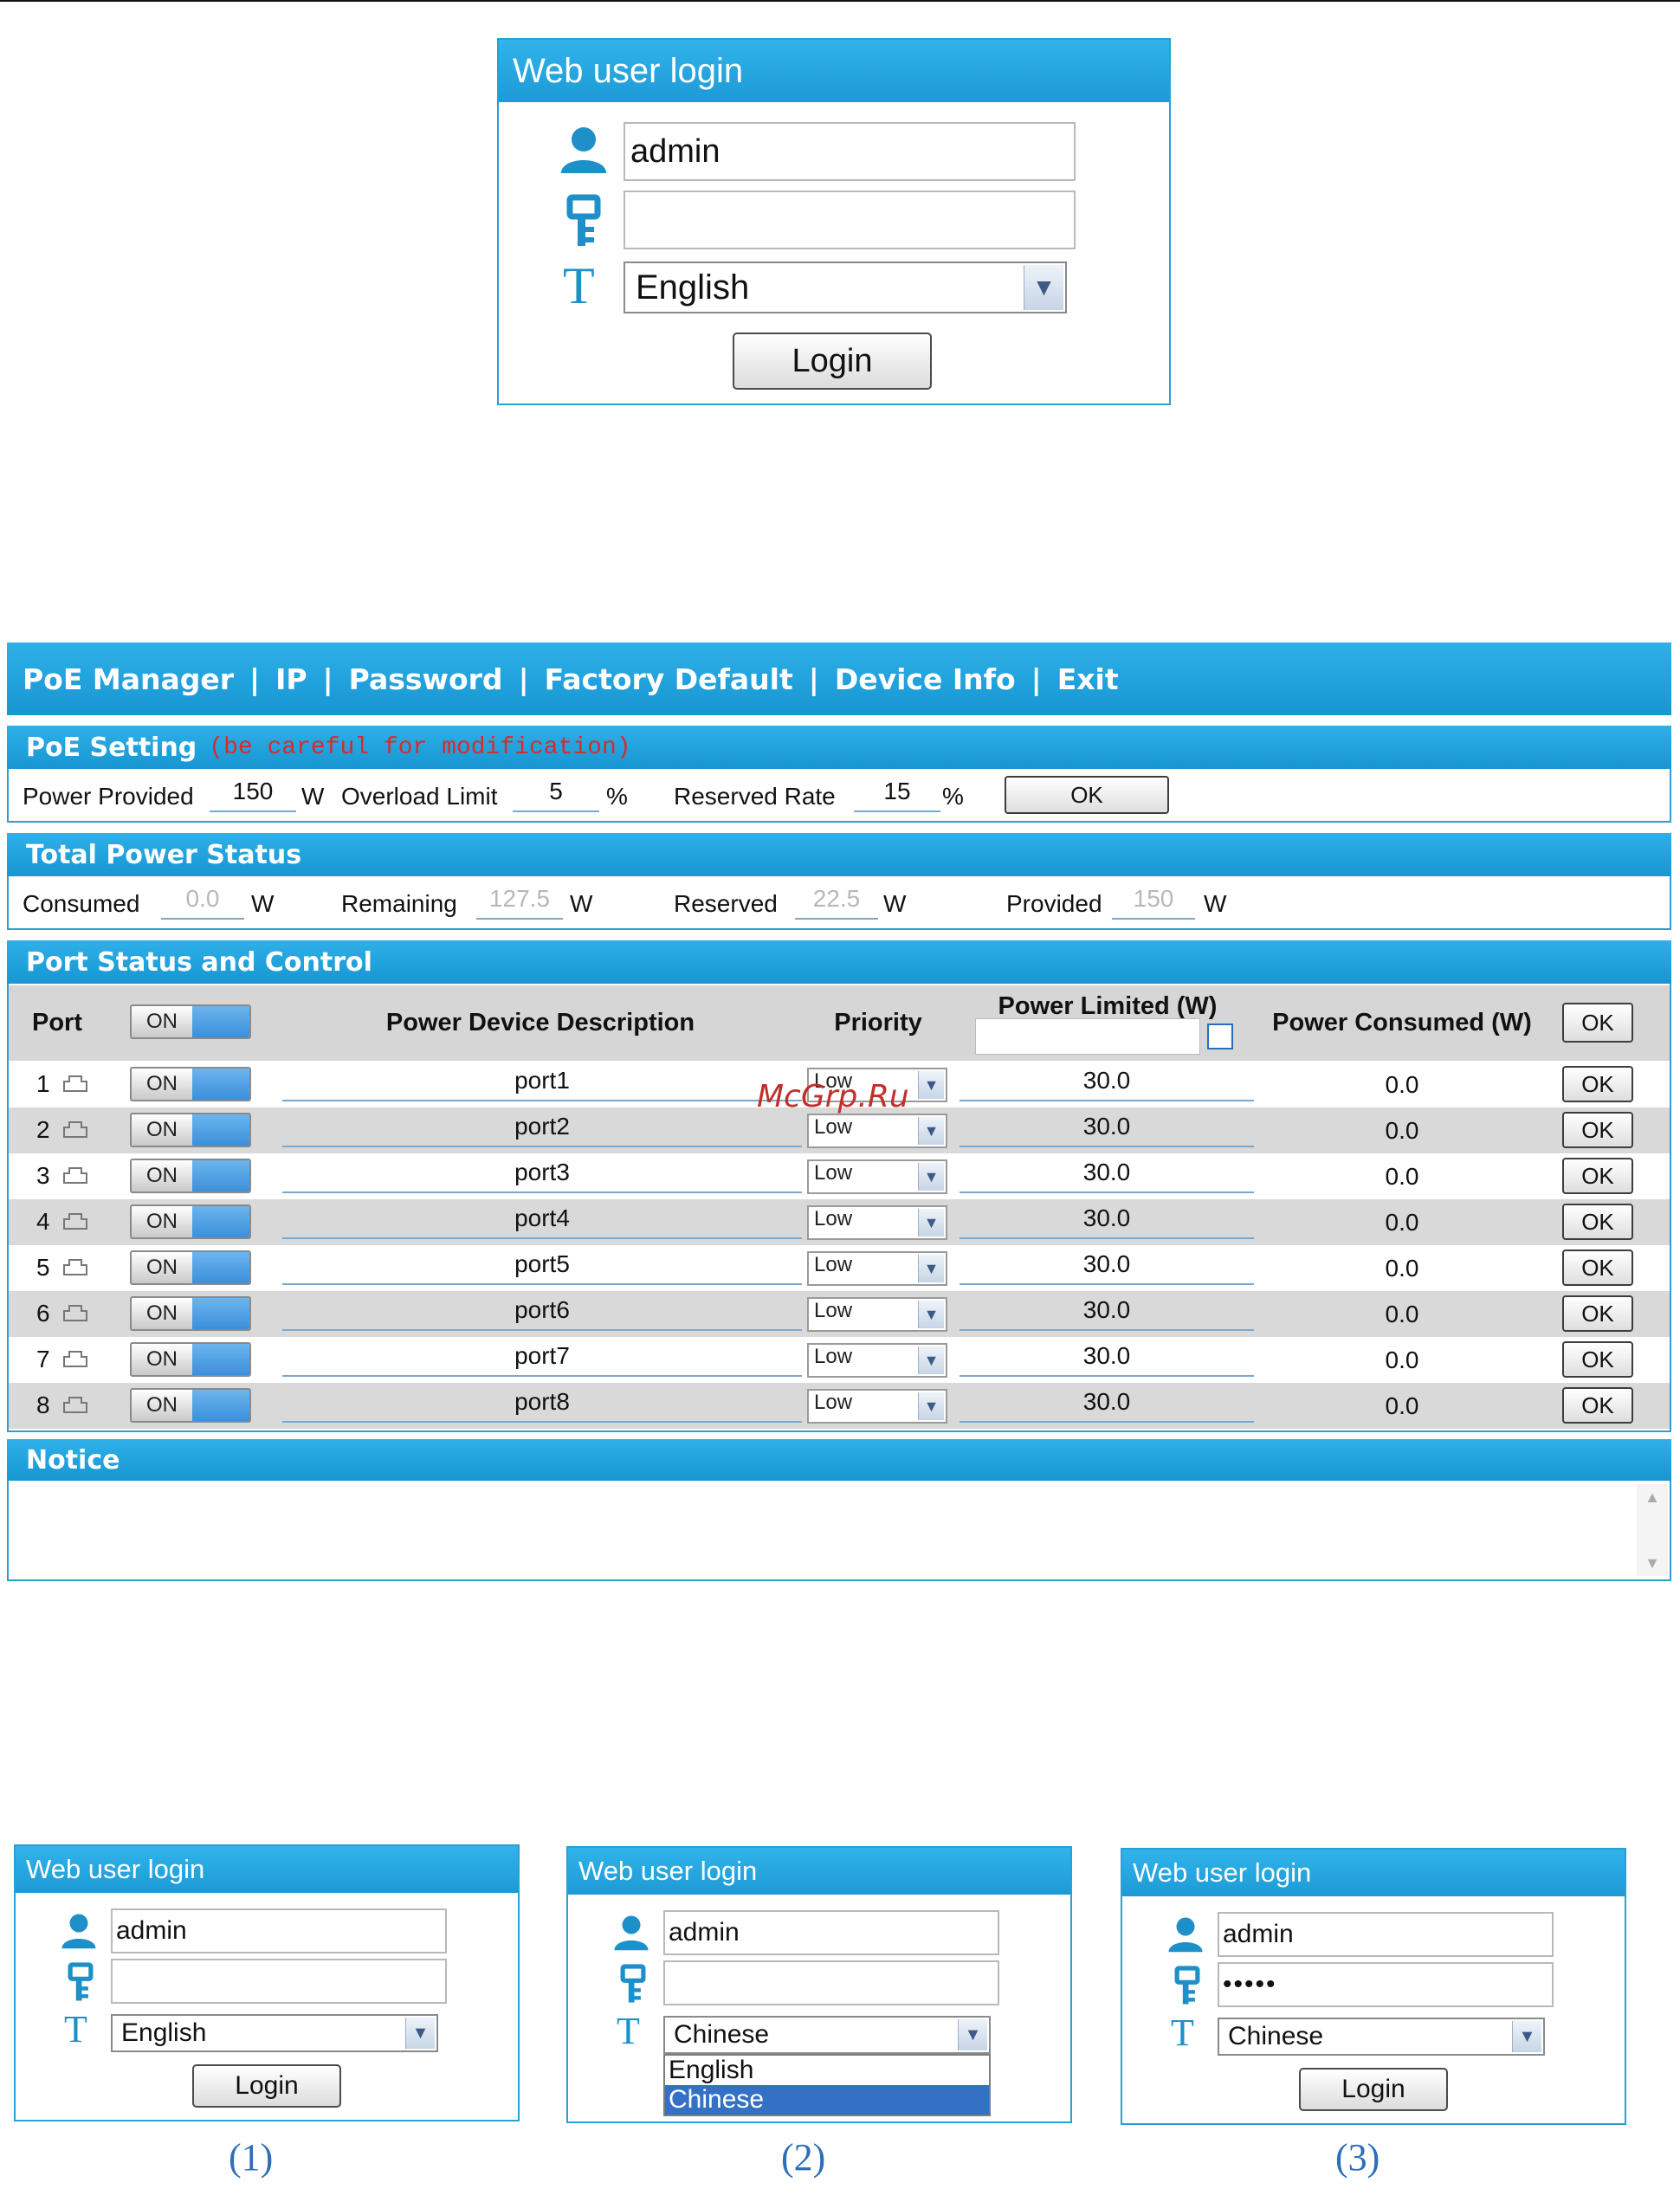 The height and width of the screenshot is (2202, 1680). Describe the element at coordinates (190, 1021) in the screenshot. I see `toggle-all-switch: ON` at that location.